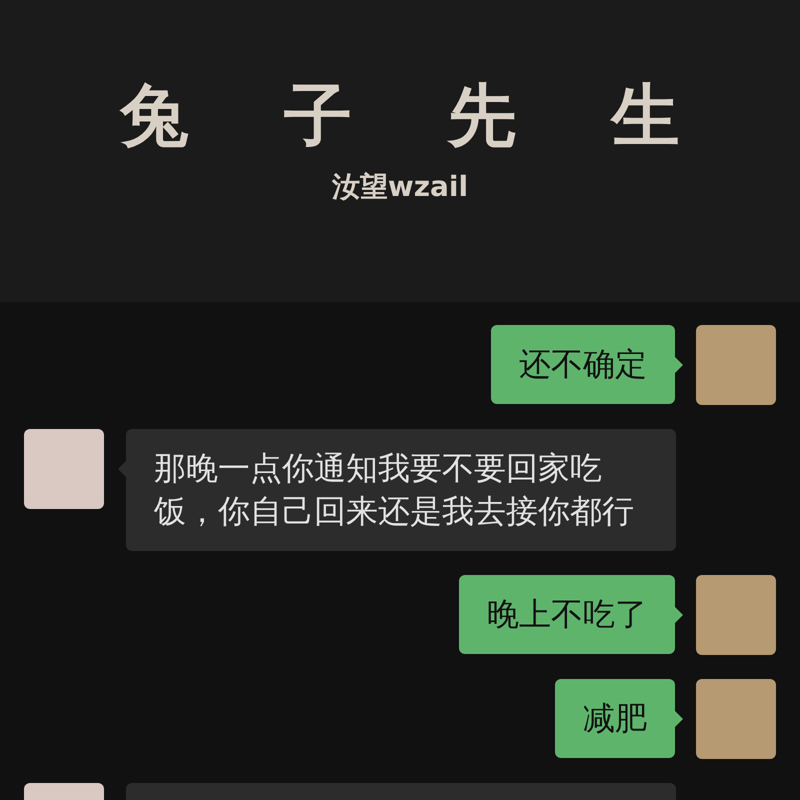  I want to click on page-title: 兔 子 先 生, so click(400, 117).